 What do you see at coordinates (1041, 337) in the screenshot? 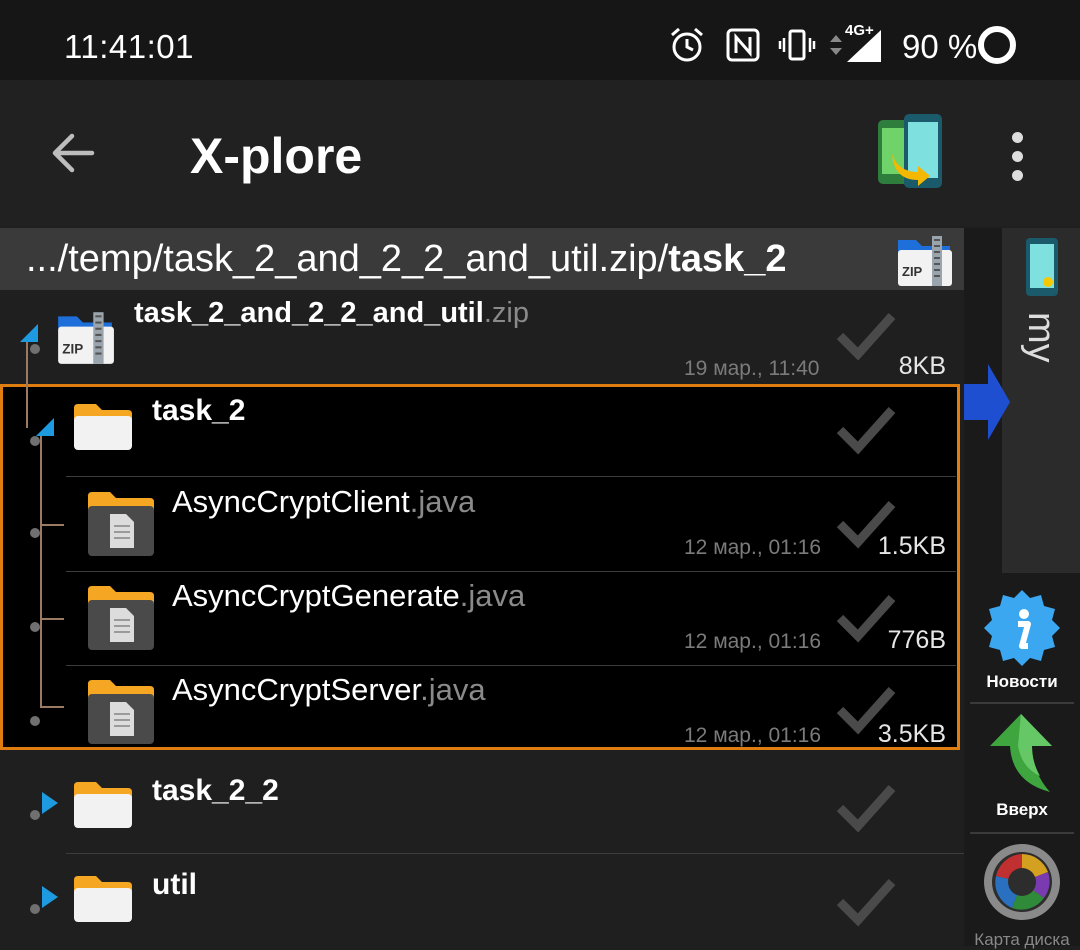
I see `pane-label: my` at bounding box center [1041, 337].